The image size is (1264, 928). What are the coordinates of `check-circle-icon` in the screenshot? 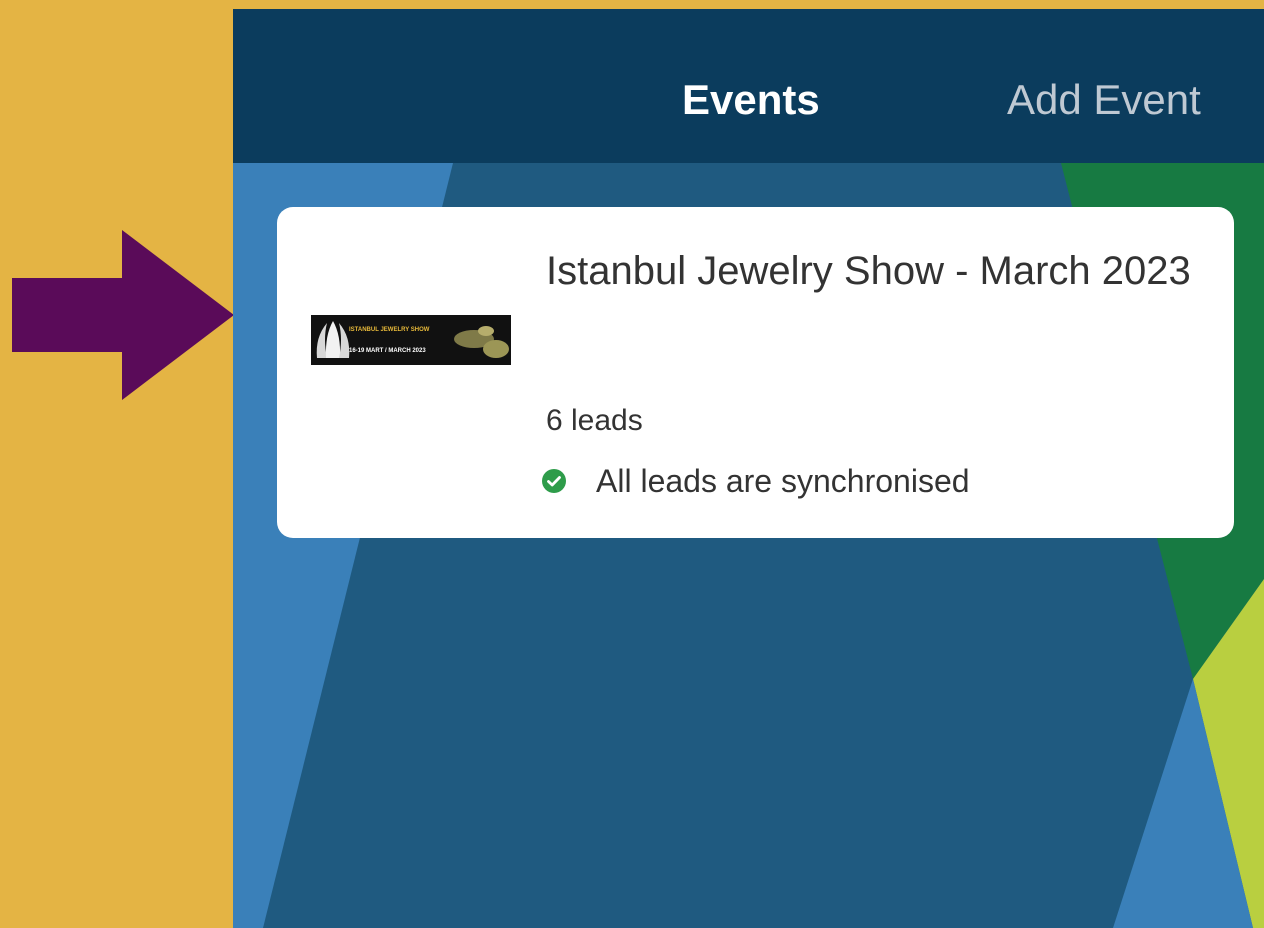 It's located at (554, 481).